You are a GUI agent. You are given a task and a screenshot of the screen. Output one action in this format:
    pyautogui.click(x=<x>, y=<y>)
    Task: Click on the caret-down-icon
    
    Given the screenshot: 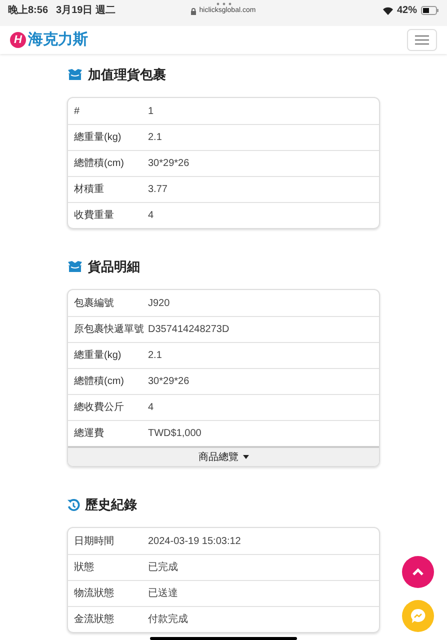 What is the action you would take?
    pyautogui.click(x=245, y=457)
    